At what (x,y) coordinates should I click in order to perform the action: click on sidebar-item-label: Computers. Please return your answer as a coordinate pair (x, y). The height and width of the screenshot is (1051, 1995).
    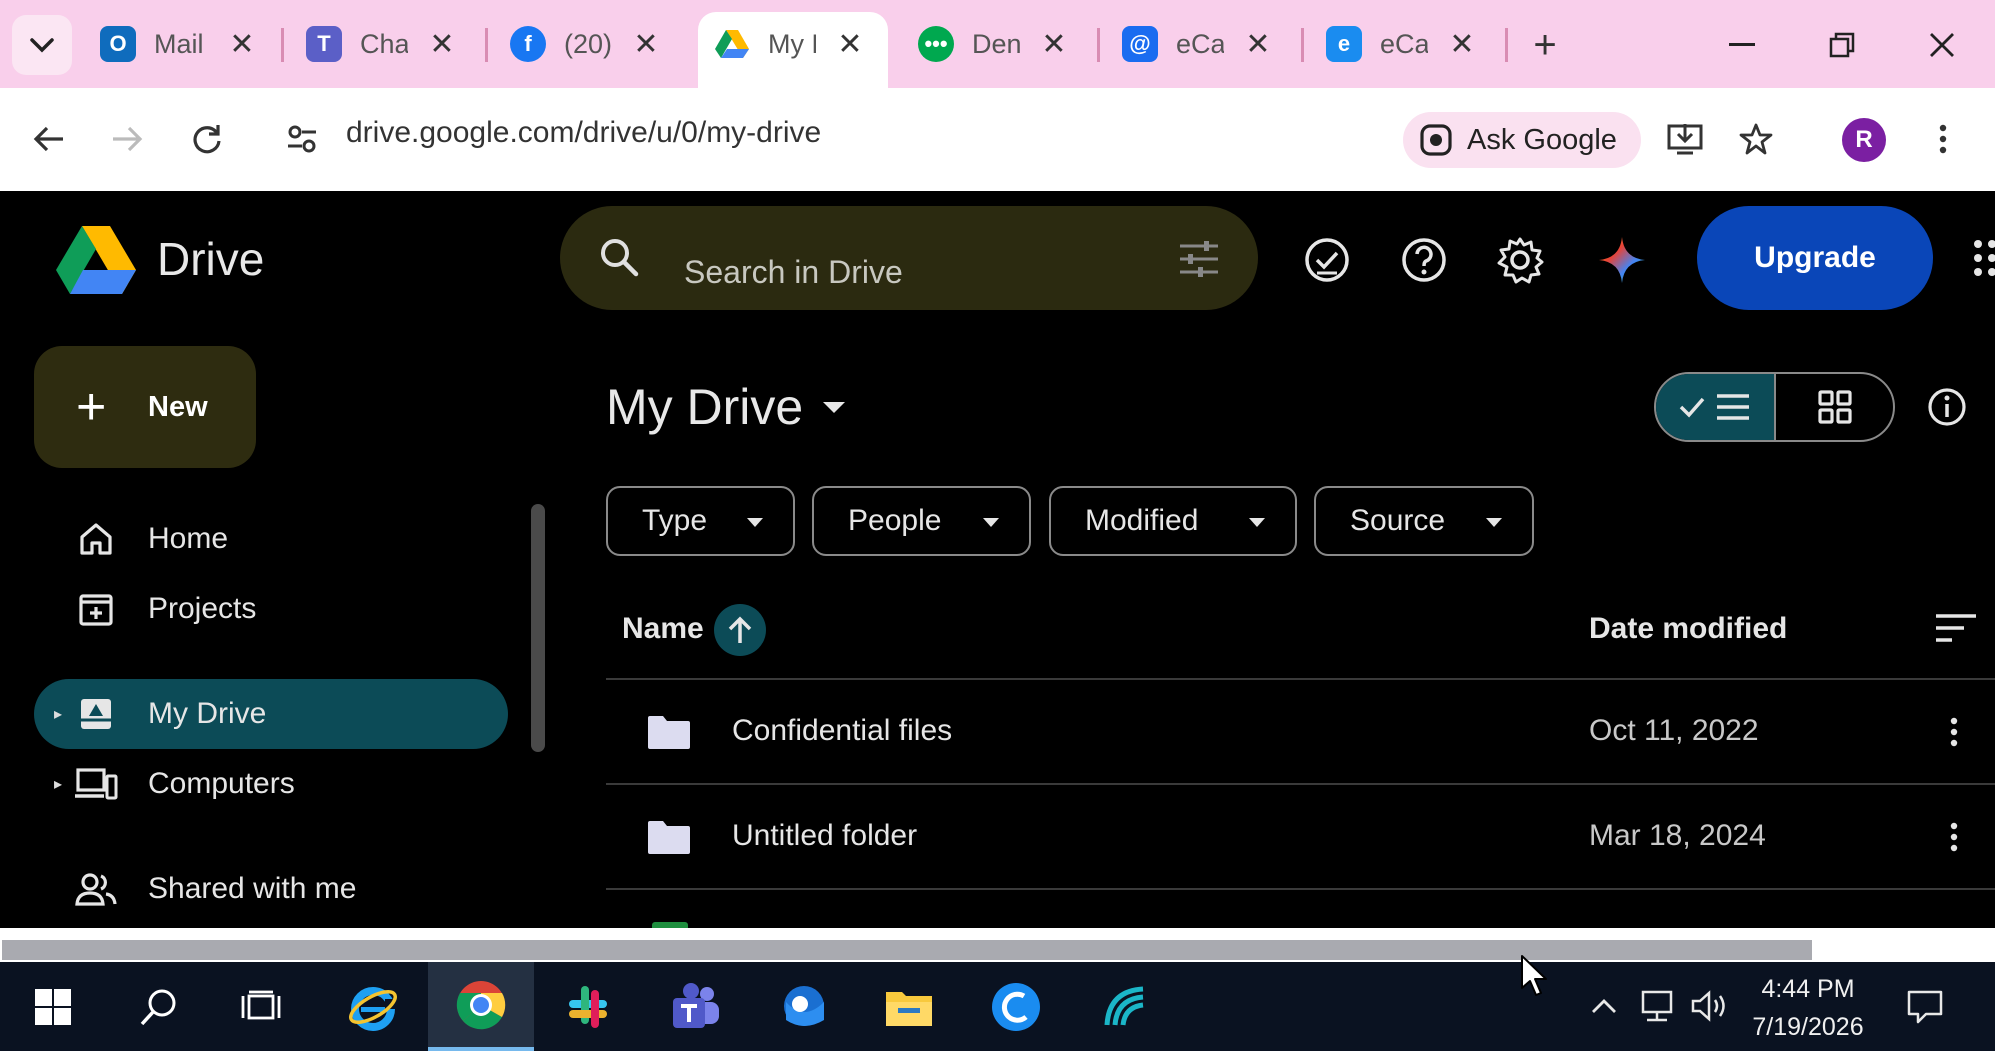
    Looking at the image, I should click on (221, 783).